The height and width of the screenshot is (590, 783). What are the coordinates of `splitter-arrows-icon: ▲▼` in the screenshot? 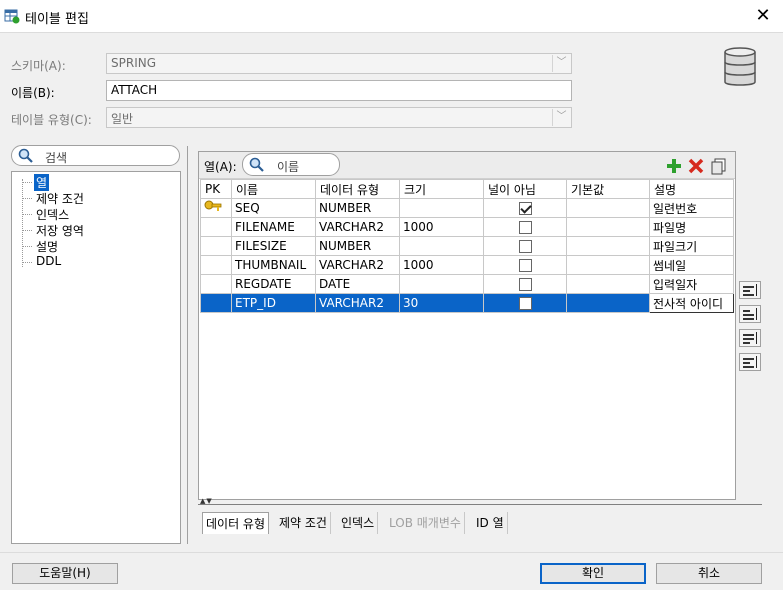 It's located at (206, 501).